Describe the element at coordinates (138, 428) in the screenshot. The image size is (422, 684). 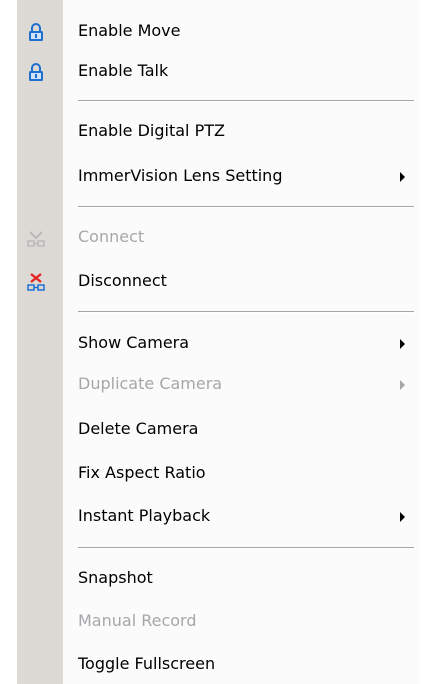
I see `menu-item-label: Delete Camera` at that location.